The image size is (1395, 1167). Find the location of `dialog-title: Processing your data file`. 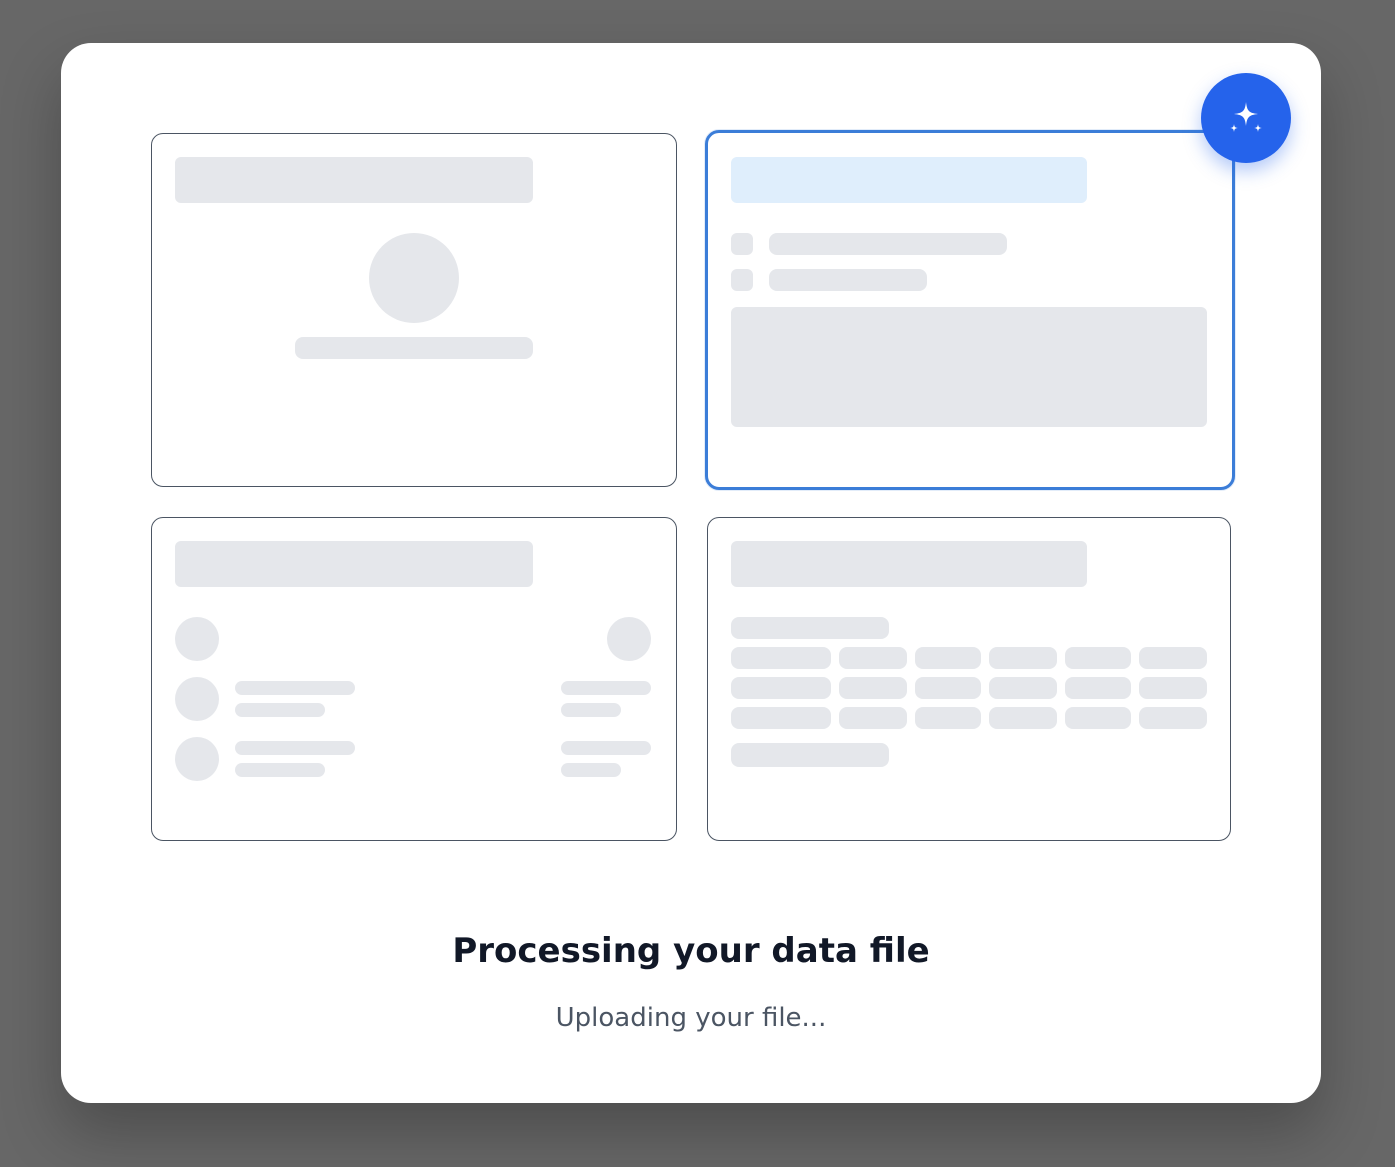

dialog-title: Processing your data file is located at coordinates (691, 951).